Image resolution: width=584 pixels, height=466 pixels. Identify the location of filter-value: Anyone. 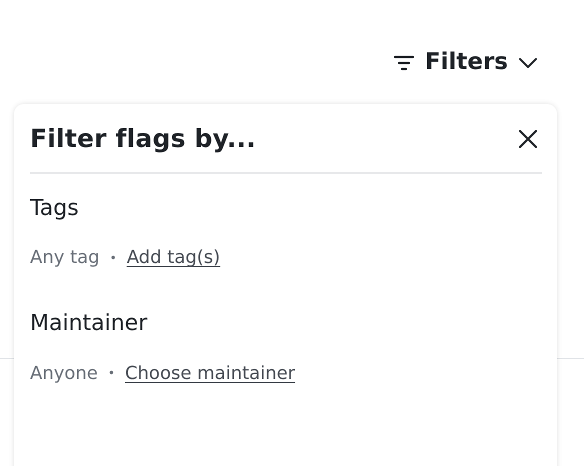
(64, 374).